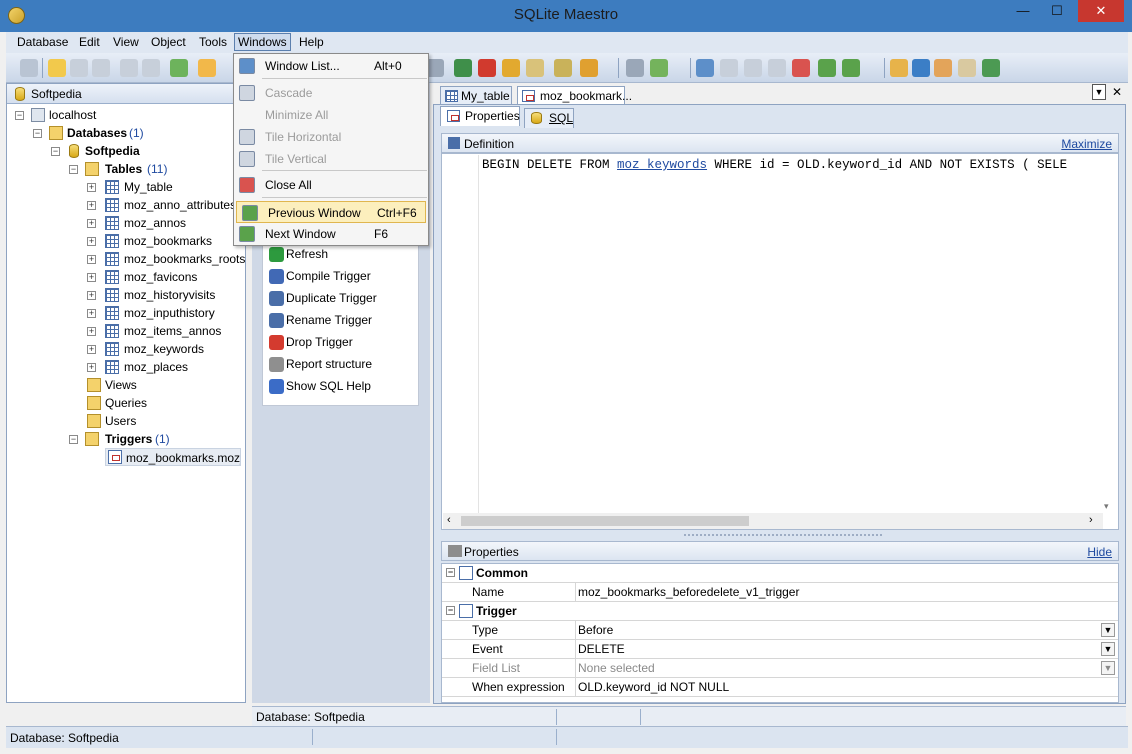 The width and height of the screenshot is (1132, 754). I want to click on subtab-properties: Properties, so click(480, 116).